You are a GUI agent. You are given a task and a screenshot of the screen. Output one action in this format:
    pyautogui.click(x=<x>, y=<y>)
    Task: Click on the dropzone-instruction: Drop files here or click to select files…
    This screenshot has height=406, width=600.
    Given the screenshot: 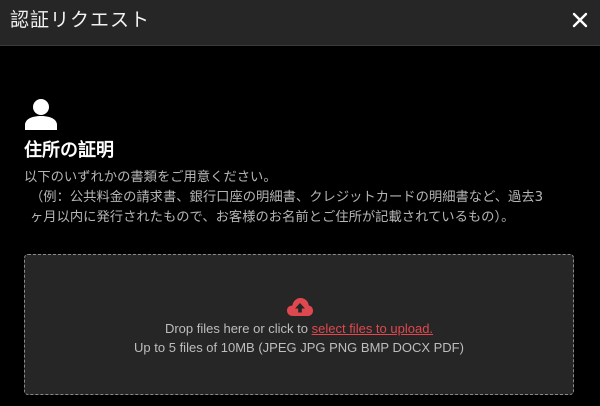 What is the action you would take?
    pyautogui.click(x=299, y=329)
    